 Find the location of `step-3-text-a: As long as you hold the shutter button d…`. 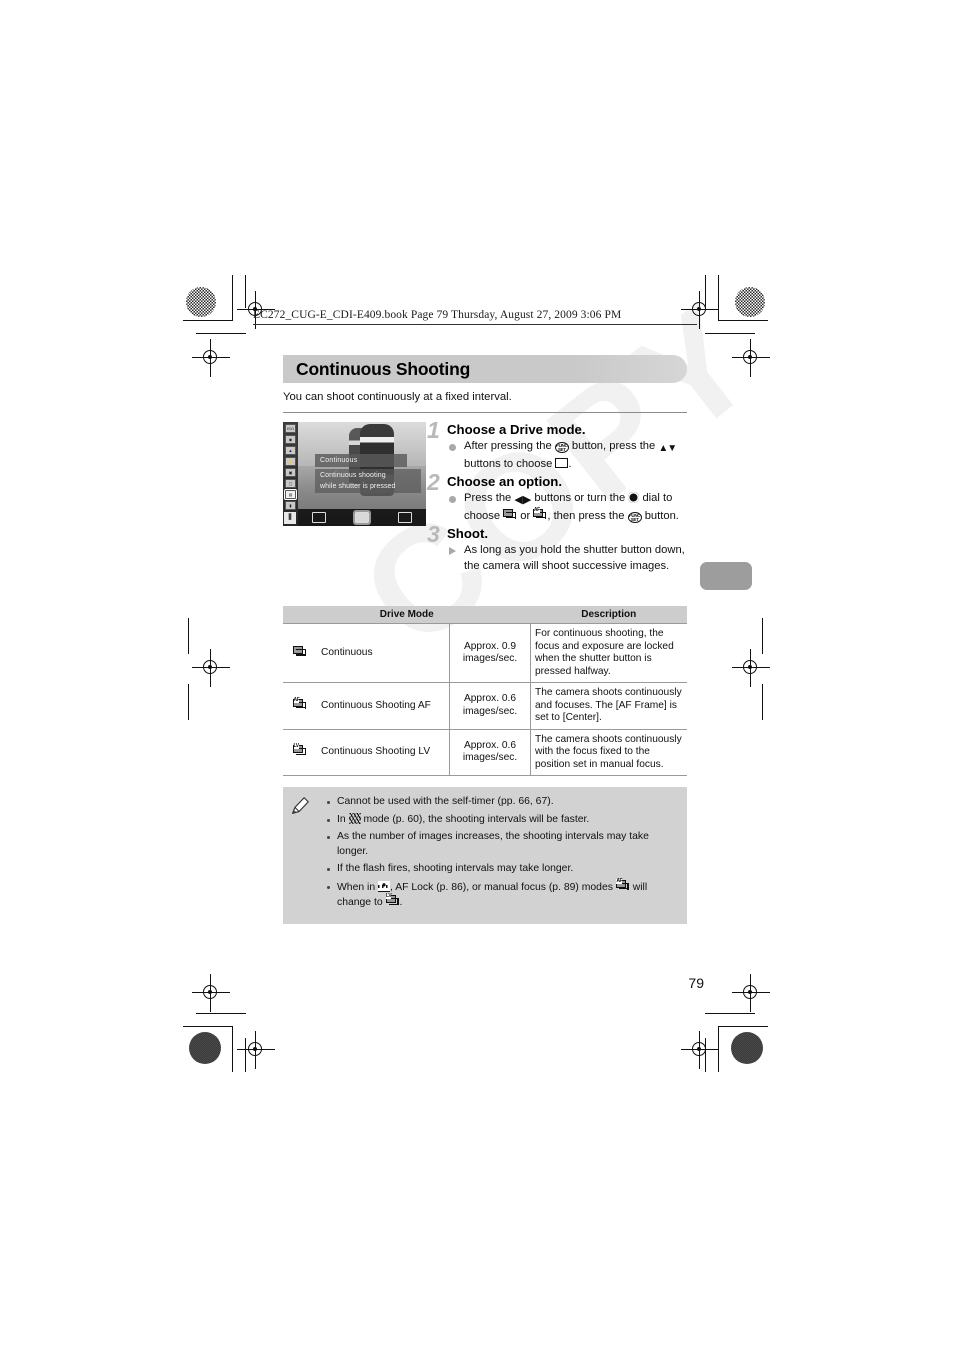

step-3-text-a: As long as you hold the shutter button d… is located at coordinates (574, 558).